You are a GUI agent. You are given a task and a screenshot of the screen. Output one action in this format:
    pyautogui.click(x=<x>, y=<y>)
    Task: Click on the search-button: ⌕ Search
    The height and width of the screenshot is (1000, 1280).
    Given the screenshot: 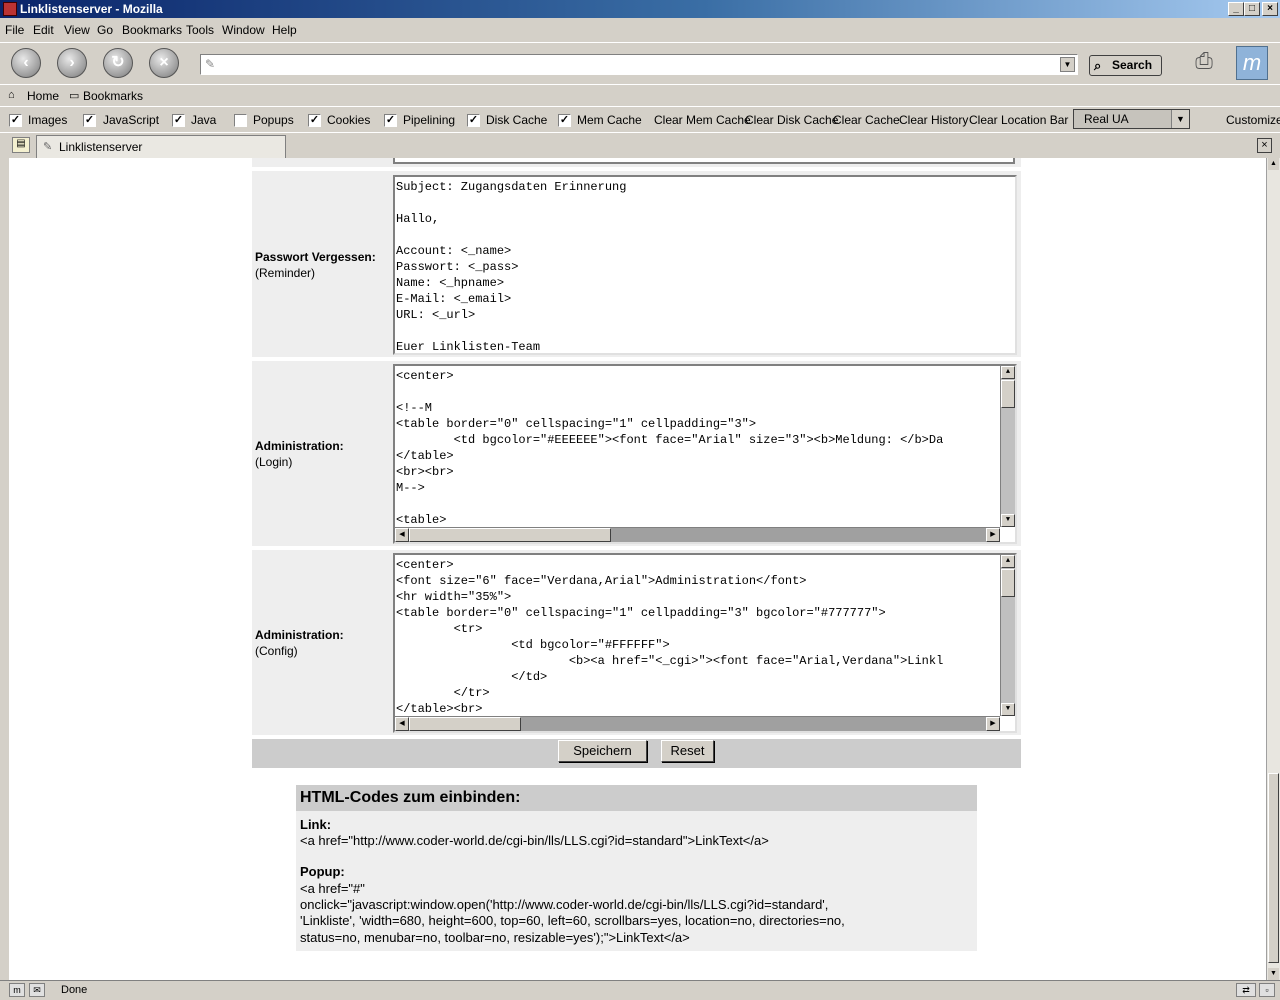 What is the action you would take?
    pyautogui.click(x=1125, y=65)
    